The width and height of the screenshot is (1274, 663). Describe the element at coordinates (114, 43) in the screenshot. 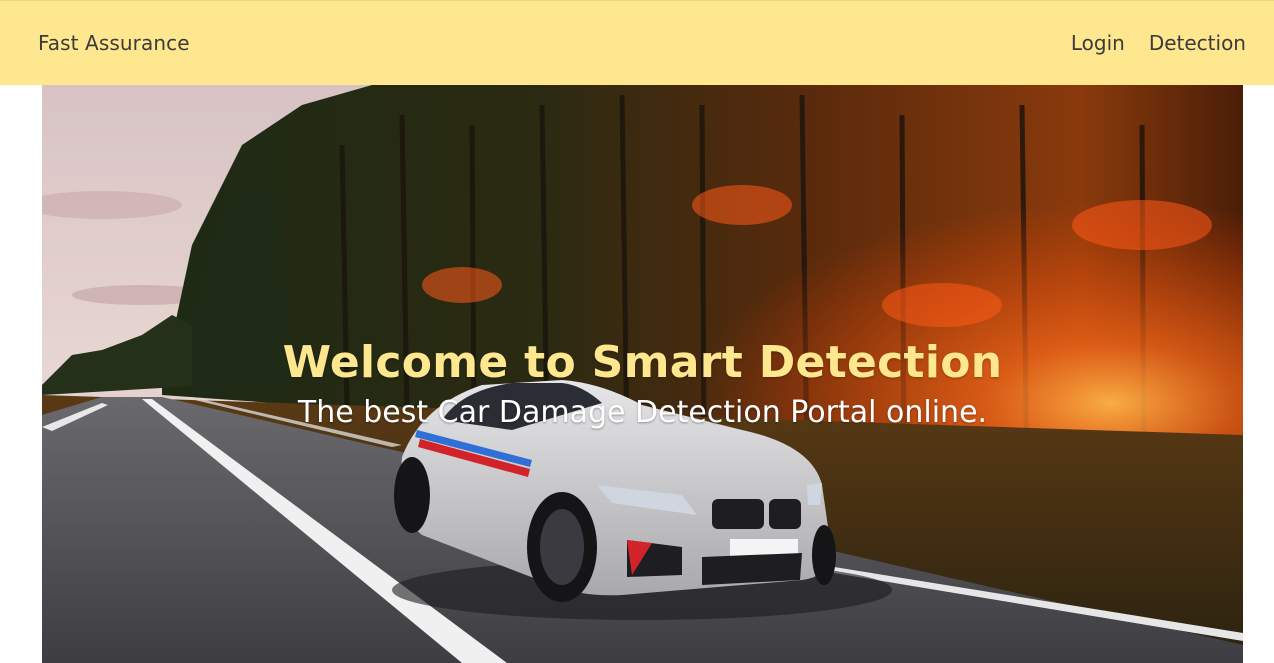

I see `brand-link: Fast Assurance` at that location.